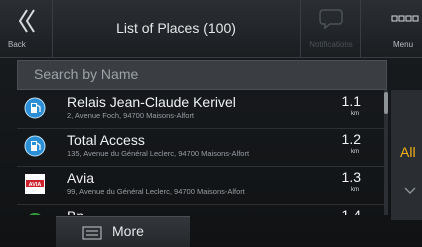 Image resolution: width=422 pixels, height=247 pixels. What do you see at coordinates (408, 152) in the screenshot?
I see `filter-all-label: All` at bounding box center [408, 152].